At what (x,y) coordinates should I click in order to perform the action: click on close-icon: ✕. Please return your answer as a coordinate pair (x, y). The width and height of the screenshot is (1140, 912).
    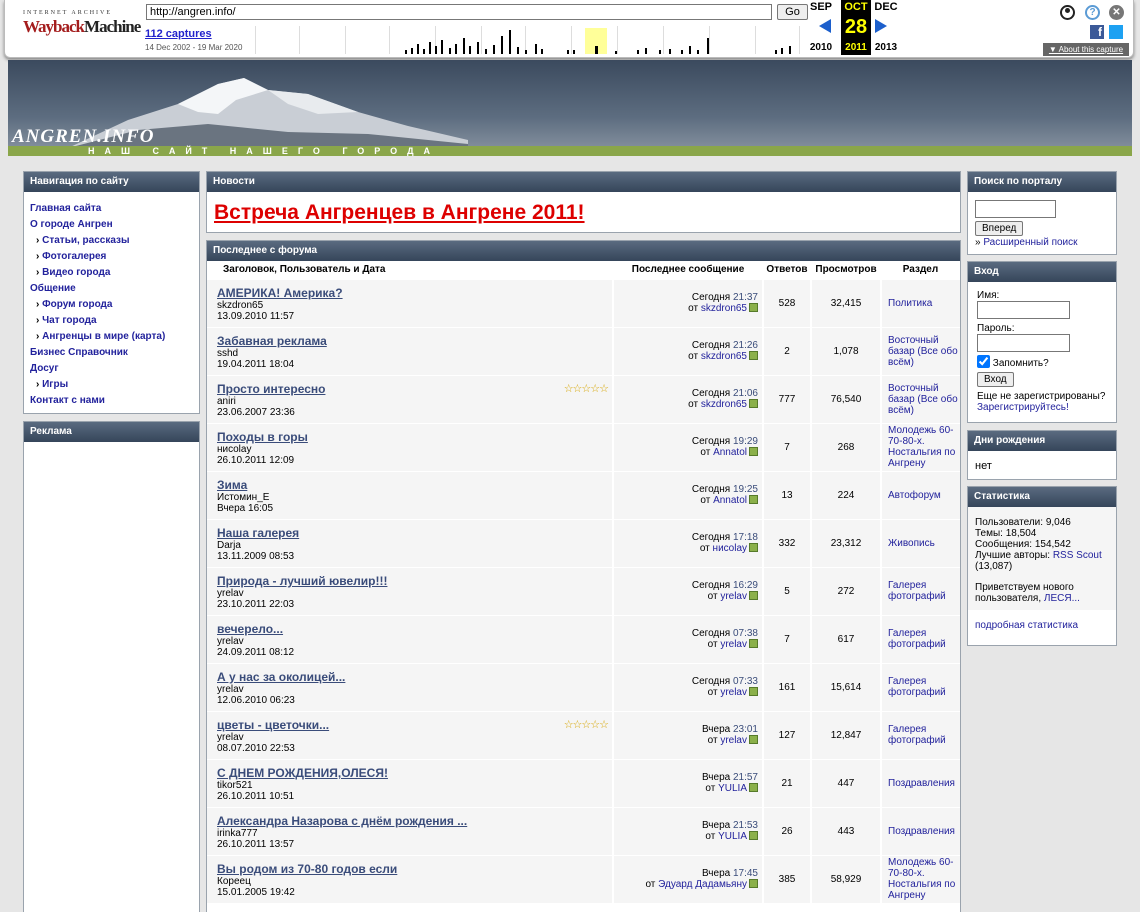
    Looking at the image, I should click on (1116, 12).